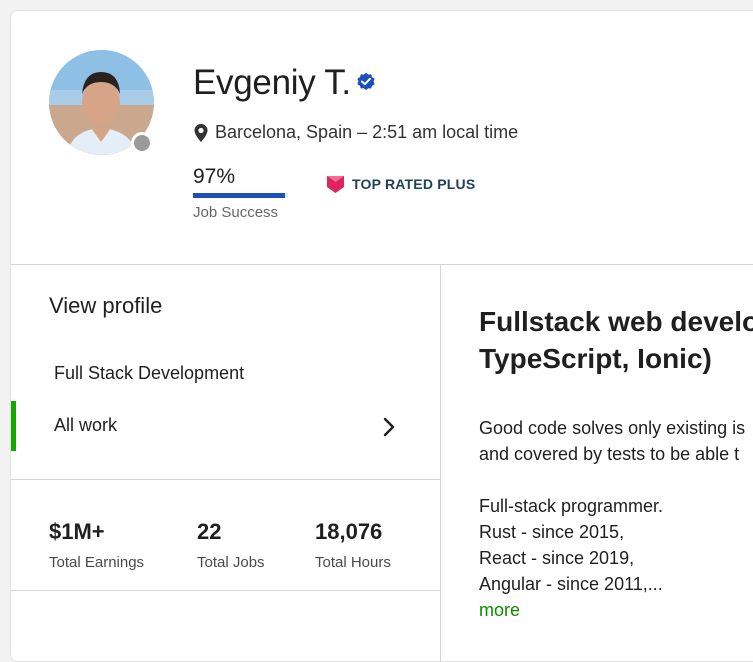 The height and width of the screenshot is (662, 753). What do you see at coordinates (557, 558) in the screenshot?
I see `description-line: React - since 2019,` at bounding box center [557, 558].